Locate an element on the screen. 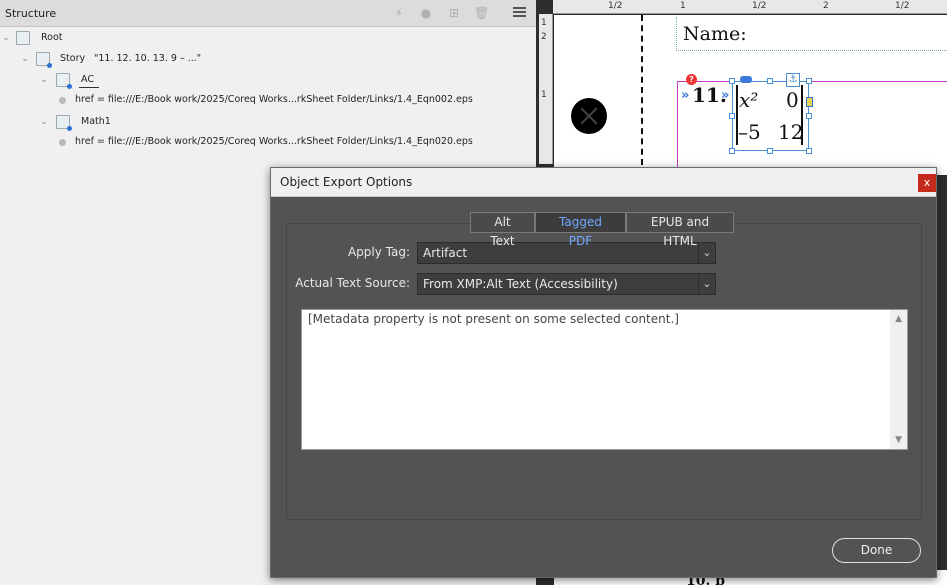 The width and height of the screenshot is (947, 585). circle-icon: ● is located at coordinates (426, 13).